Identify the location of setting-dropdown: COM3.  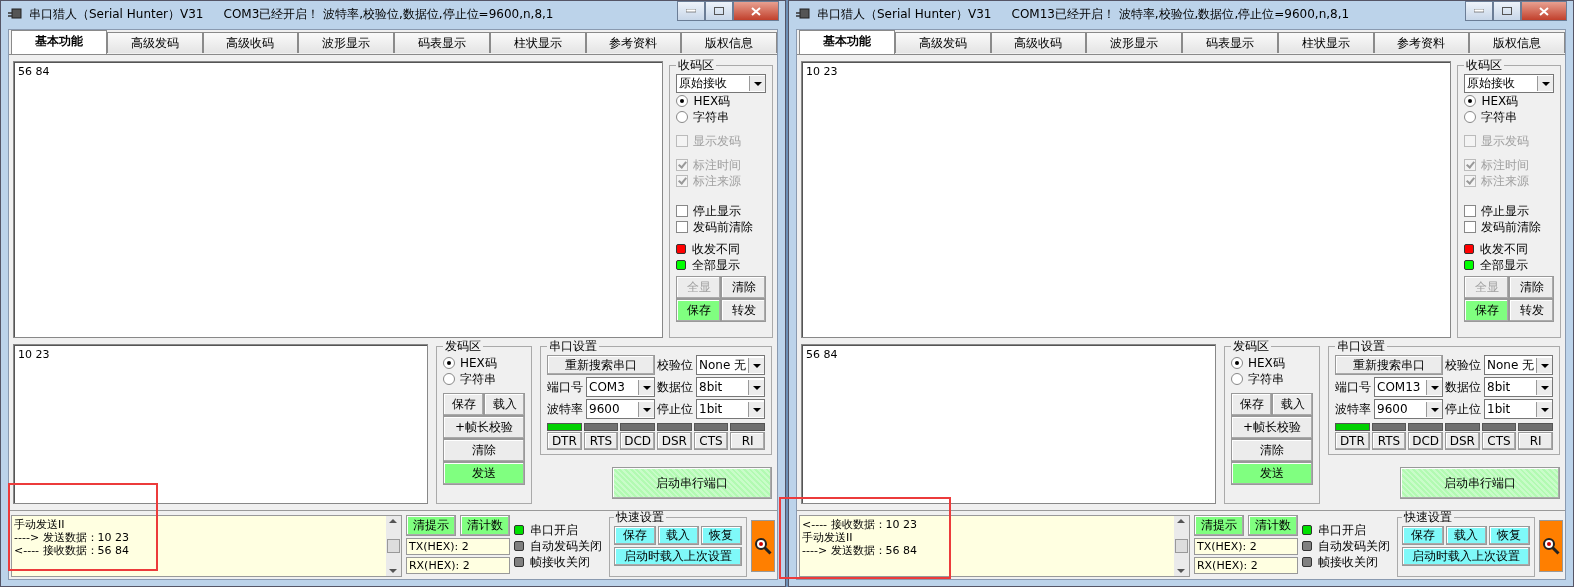
(620, 387).